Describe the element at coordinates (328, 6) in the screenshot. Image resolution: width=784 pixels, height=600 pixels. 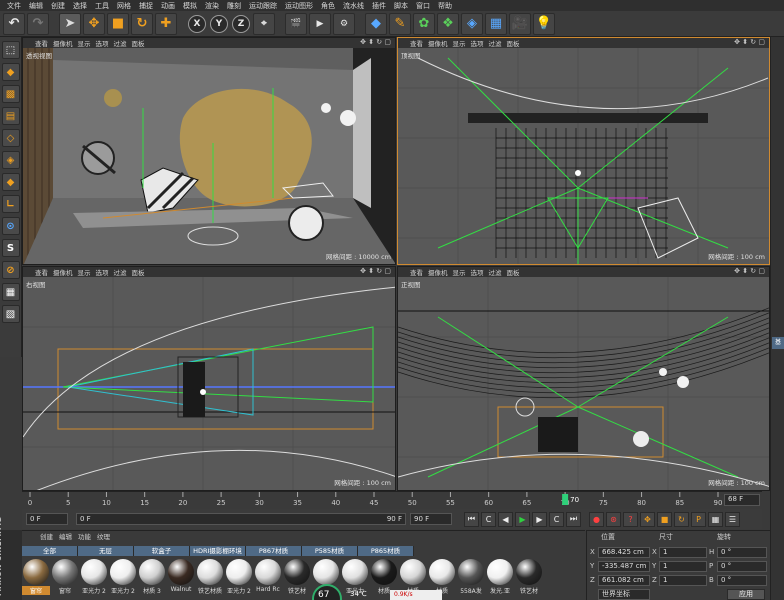
I see `menu-item-13: 角色` at that location.